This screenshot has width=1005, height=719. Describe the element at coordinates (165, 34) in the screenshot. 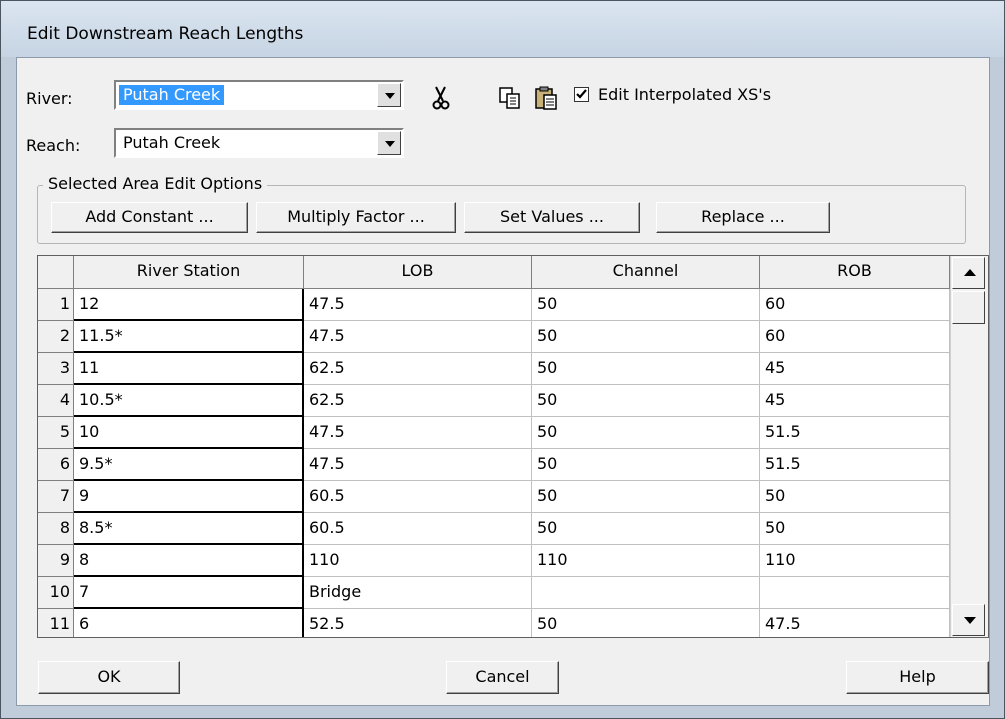

I see `window-title: Edit Downstream Reach Lengths` at that location.